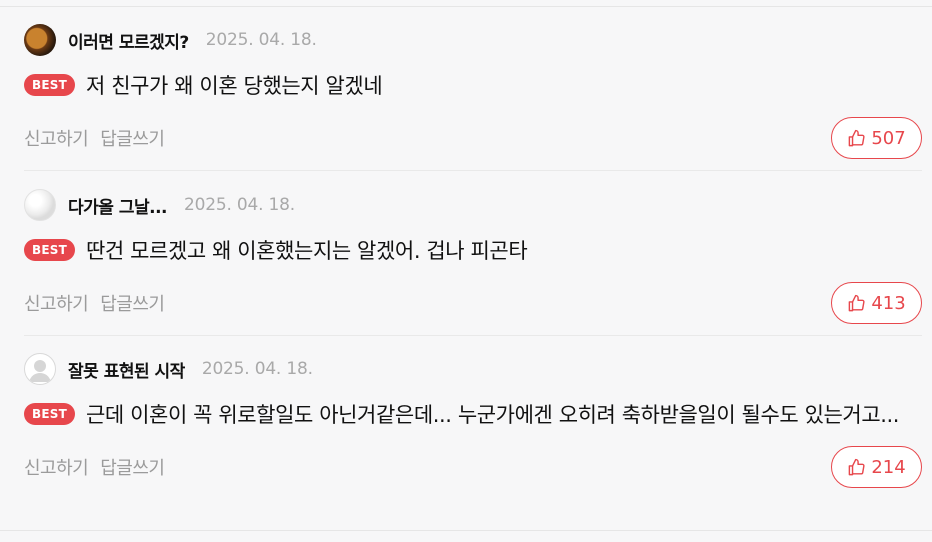 This screenshot has width=932, height=542. I want to click on like-count: 214, so click(888, 467).